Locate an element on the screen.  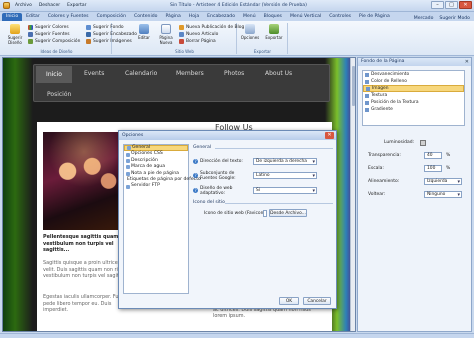
options-button: Opciones is located at coordinates (250, 32).